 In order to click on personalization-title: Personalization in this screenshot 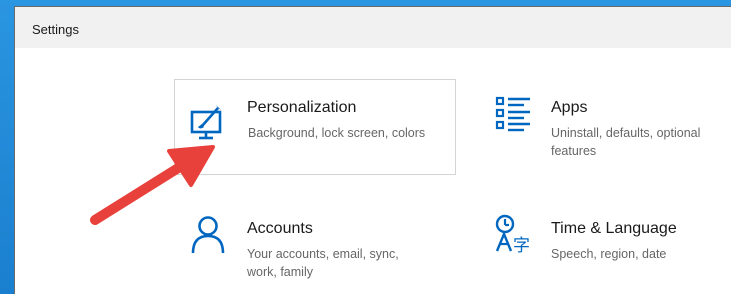, I will do `click(302, 107)`.